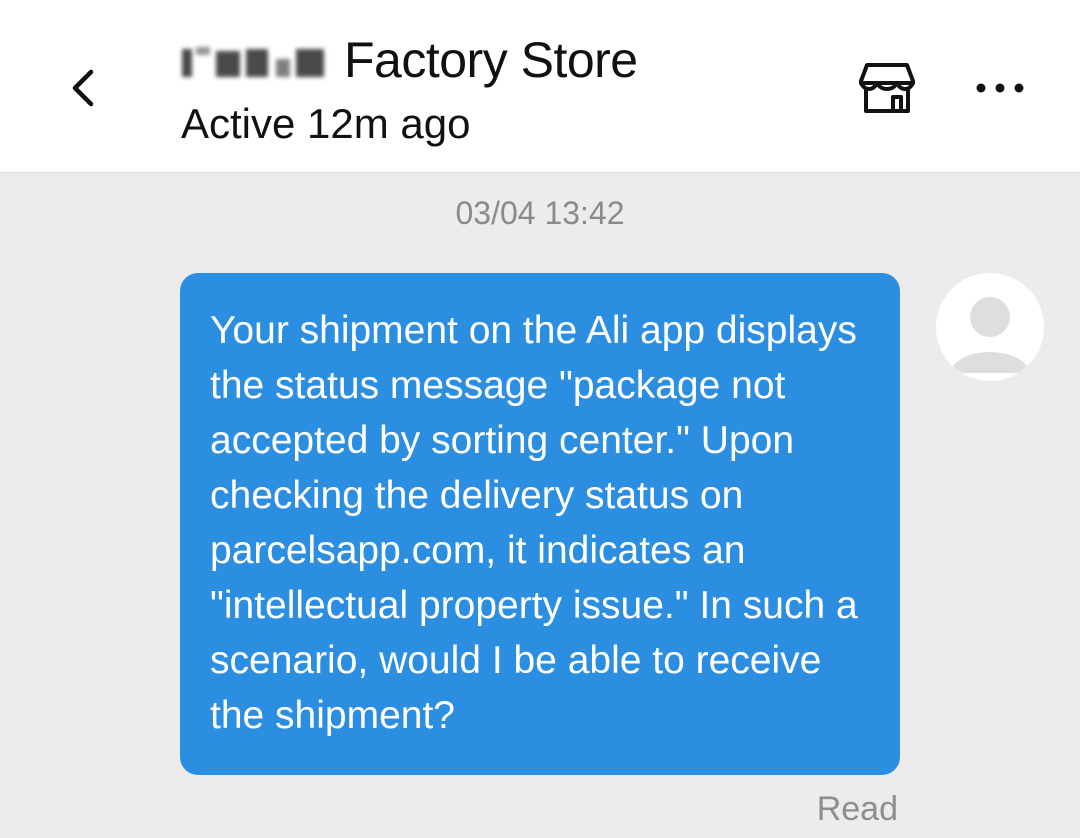 This screenshot has width=1080, height=838. Describe the element at coordinates (255, 60) in the screenshot. I see `redacted-store-prefix` at that location.